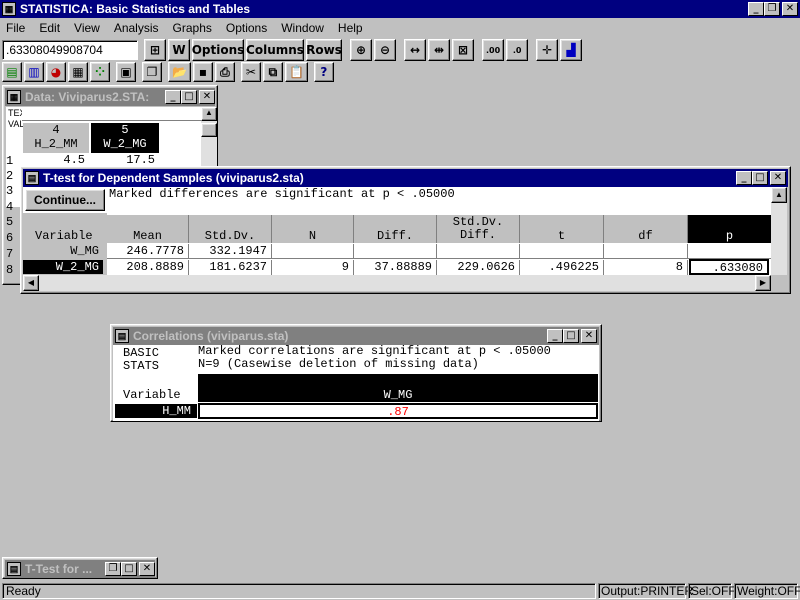 The width and height of the screenshot is (800, 600). What do you see at coordinates (63, 251) in the screenshot?
I see `row-label: W_MG` at bounding box center [63, 251].